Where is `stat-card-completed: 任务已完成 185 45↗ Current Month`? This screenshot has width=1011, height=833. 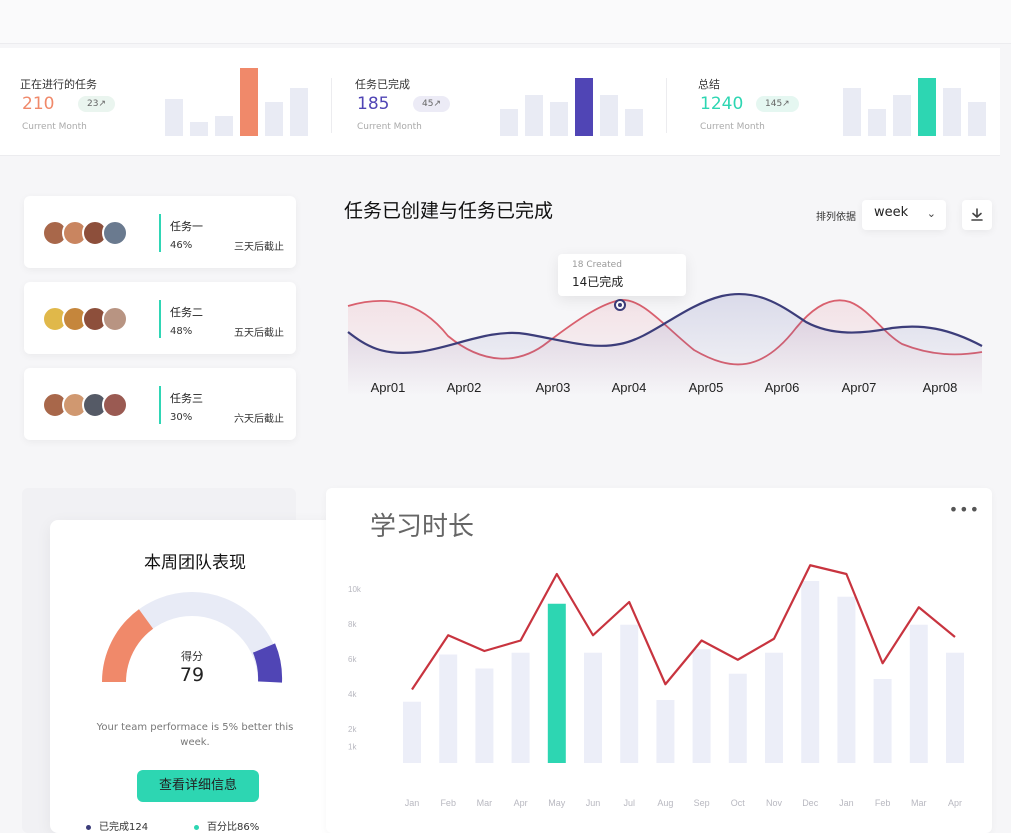 stat-card-completed: 任务已完成 185 45↗ Current Month is located at coordinates (501, 102).